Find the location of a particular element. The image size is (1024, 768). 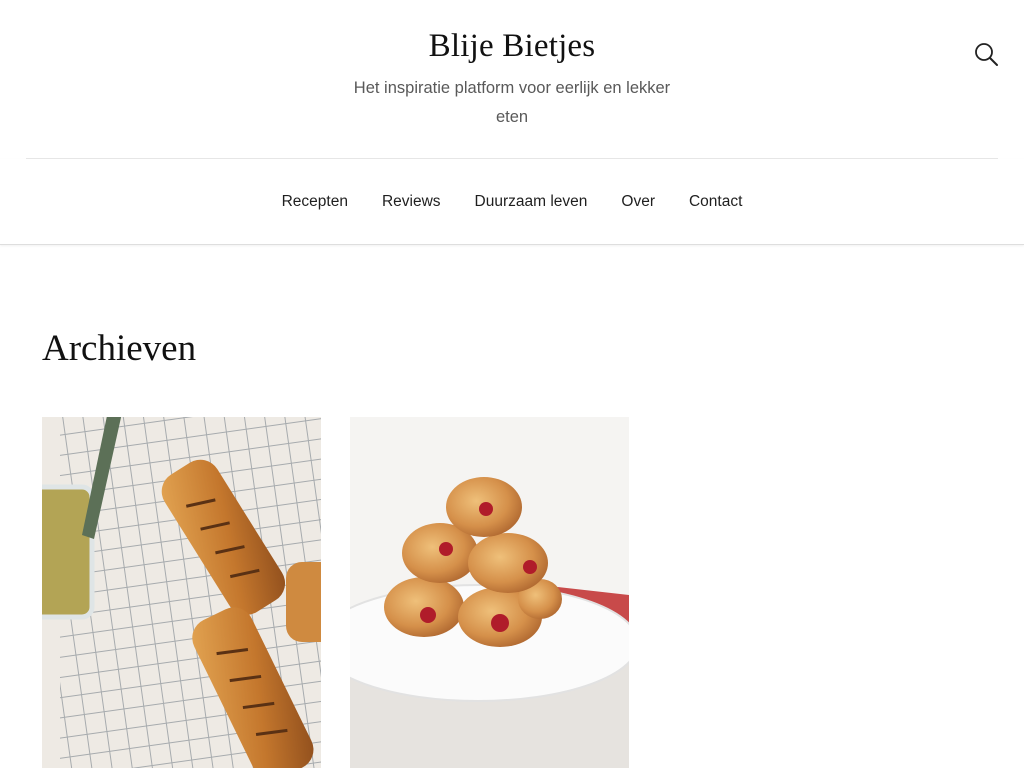

nav-item-over: Over is located at coordinates (638, 202).